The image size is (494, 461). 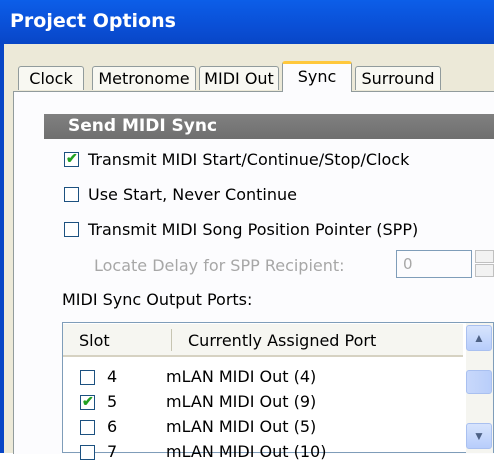 What do you see at coordinates (248, 159) in the screenshot?
I see `transmit-midi-clock-label: Transmit MIDI Start/Continue/Stop/Clock` at bounding box center [248, 159].